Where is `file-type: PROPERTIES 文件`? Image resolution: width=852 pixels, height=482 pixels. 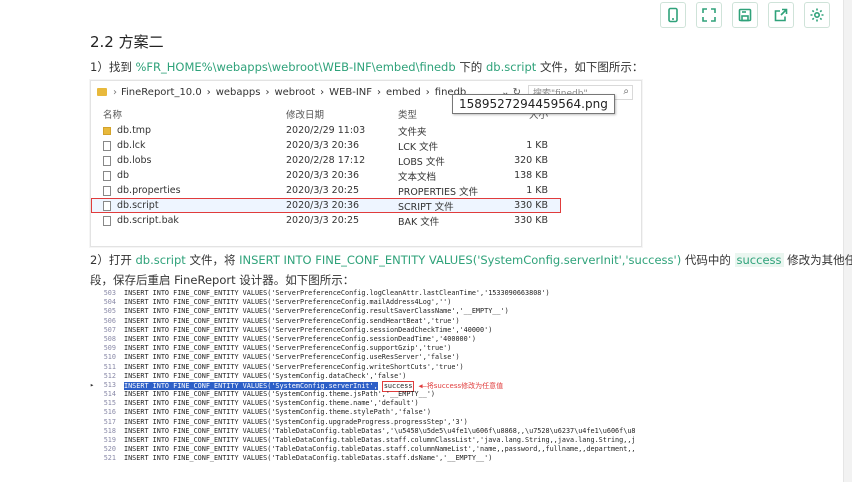 file-type: PROPERTIES 文件 is located at coordinates (438, 192).